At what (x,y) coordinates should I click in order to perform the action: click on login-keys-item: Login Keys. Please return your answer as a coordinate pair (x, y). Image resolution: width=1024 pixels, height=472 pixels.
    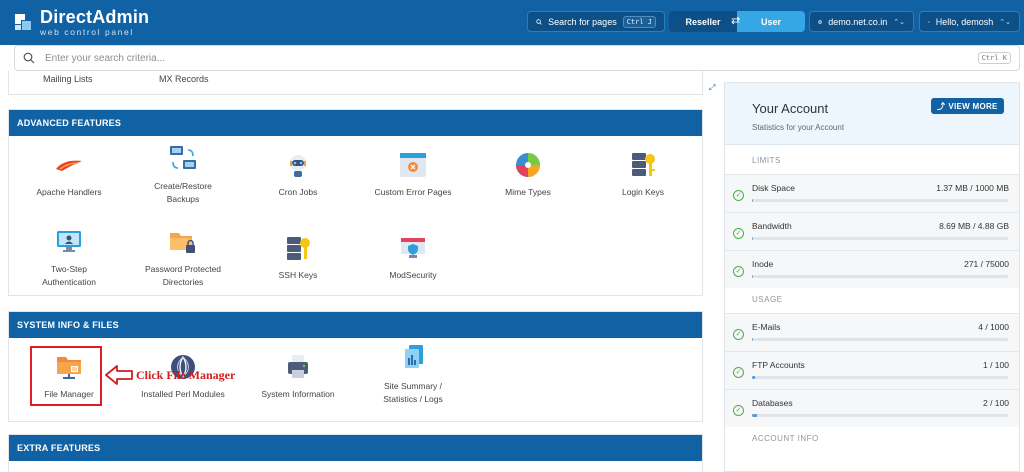
    Looking at the image, I should click on (643, 174).